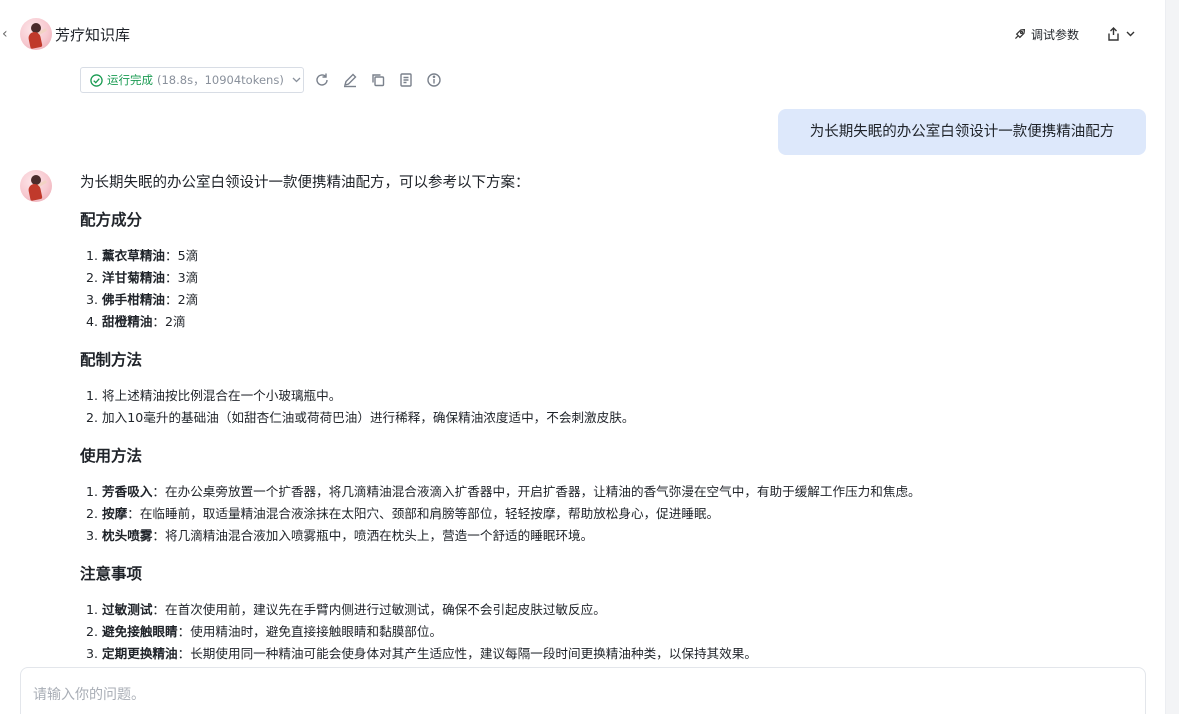 The width and height of the screenshot is (1179, 714). I want to click on check-circle-icon, so click(96, 80).